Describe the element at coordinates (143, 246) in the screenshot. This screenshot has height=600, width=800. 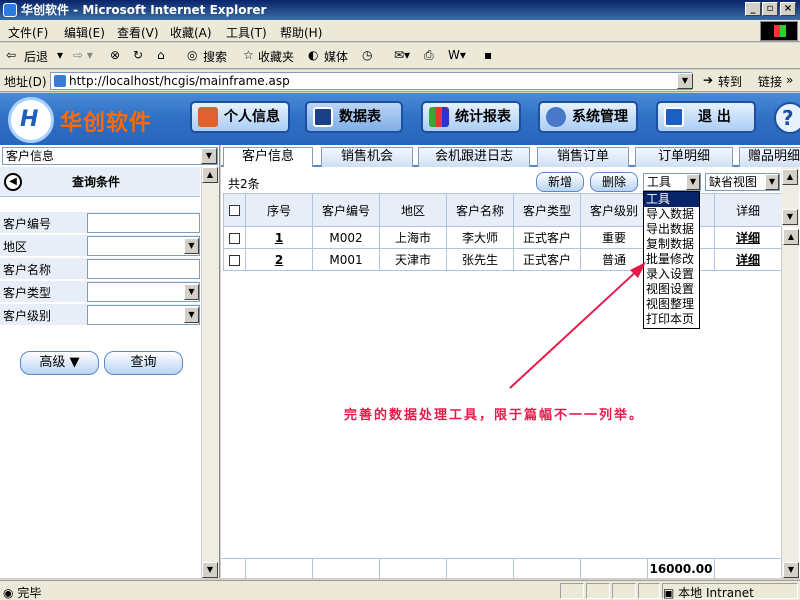
I see `region-select: ▼` at that location.